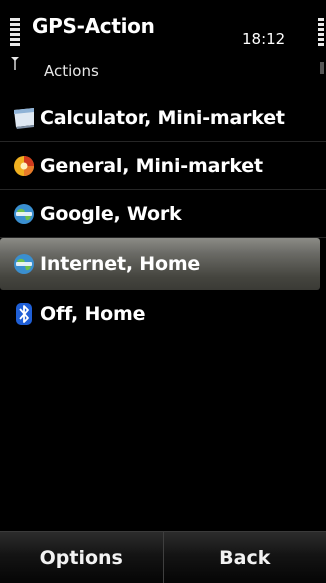  I want to click on list-item: Google, Work, so click(163, 214).